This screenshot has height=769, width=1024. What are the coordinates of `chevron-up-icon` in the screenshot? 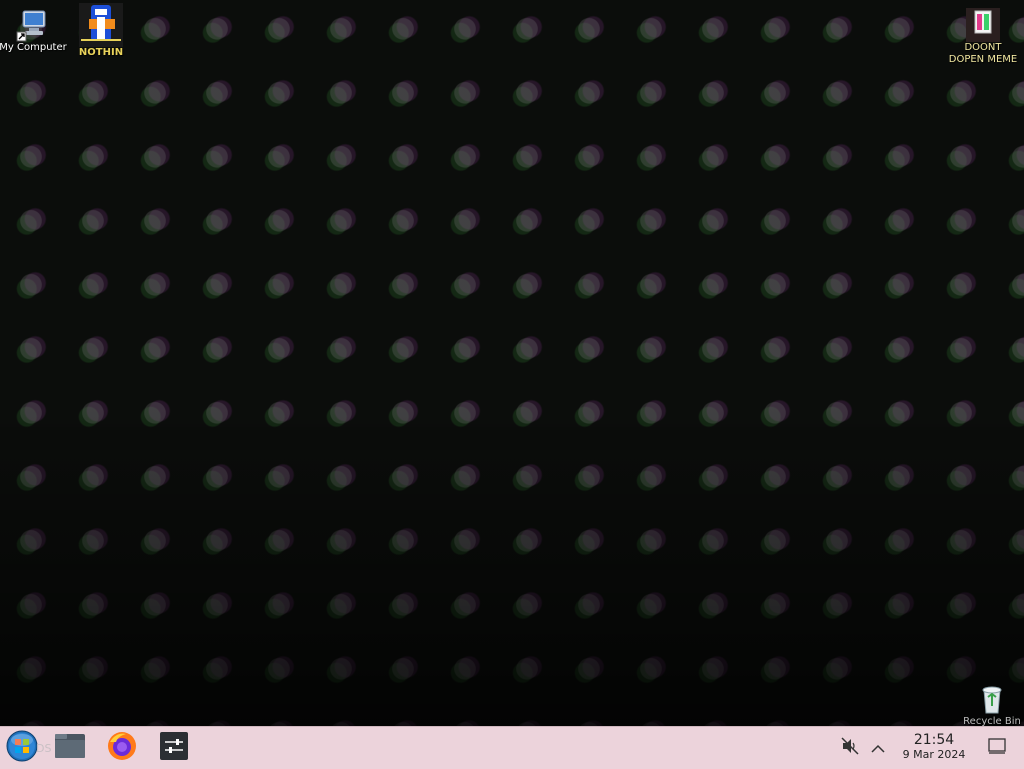 It's located at (878, 748).